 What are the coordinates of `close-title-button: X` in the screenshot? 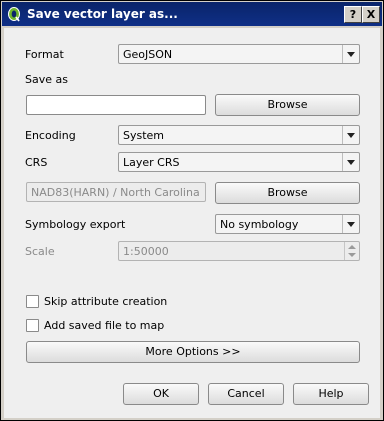 It's located at (371, 14).